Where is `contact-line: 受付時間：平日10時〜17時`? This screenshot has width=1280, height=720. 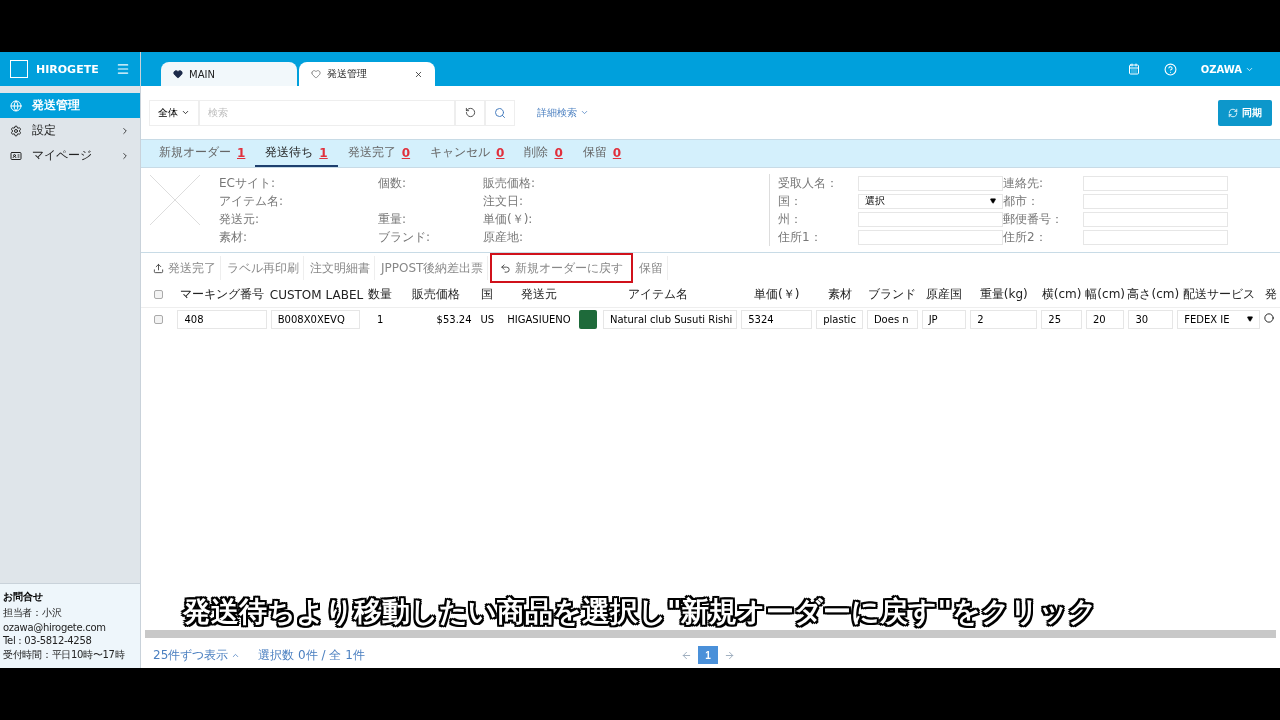
contact-line: 受付時間：平日10時〜17時 is located at coordinates (64, 655).